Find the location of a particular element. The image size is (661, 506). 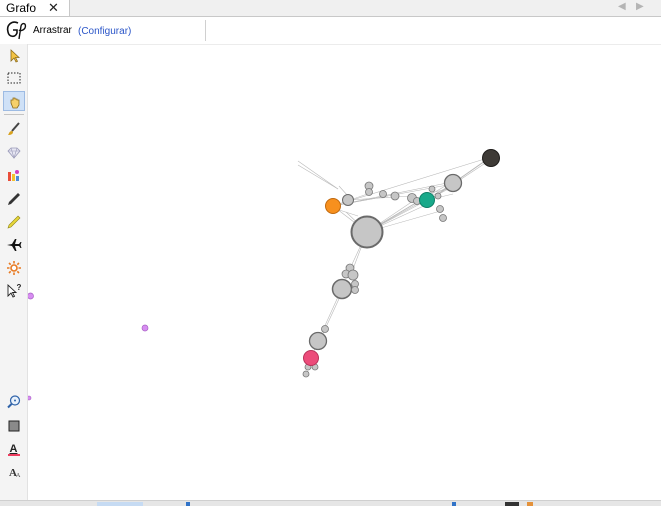

pencil-tool-button is located at coordinates (14, 199).